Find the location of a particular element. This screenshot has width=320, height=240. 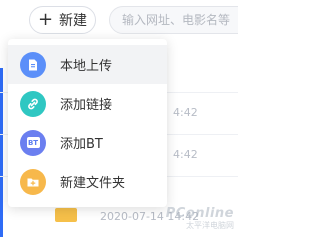

bt-icon-text: BT is located at coordinates (33, 142).